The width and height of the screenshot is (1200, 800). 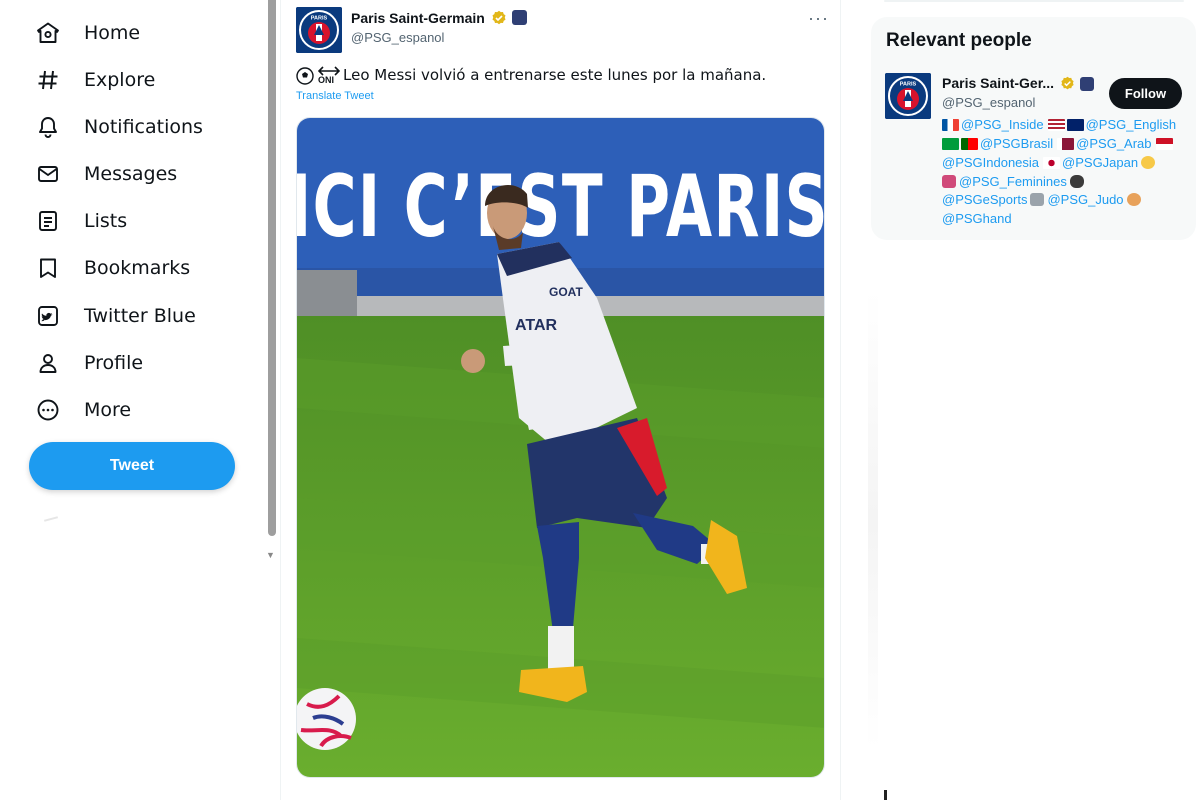 What do you see at coordinates (984, 199) in the screenshot?
I see `bio-link: @PSGeSports` at bounding box center [984, 199].